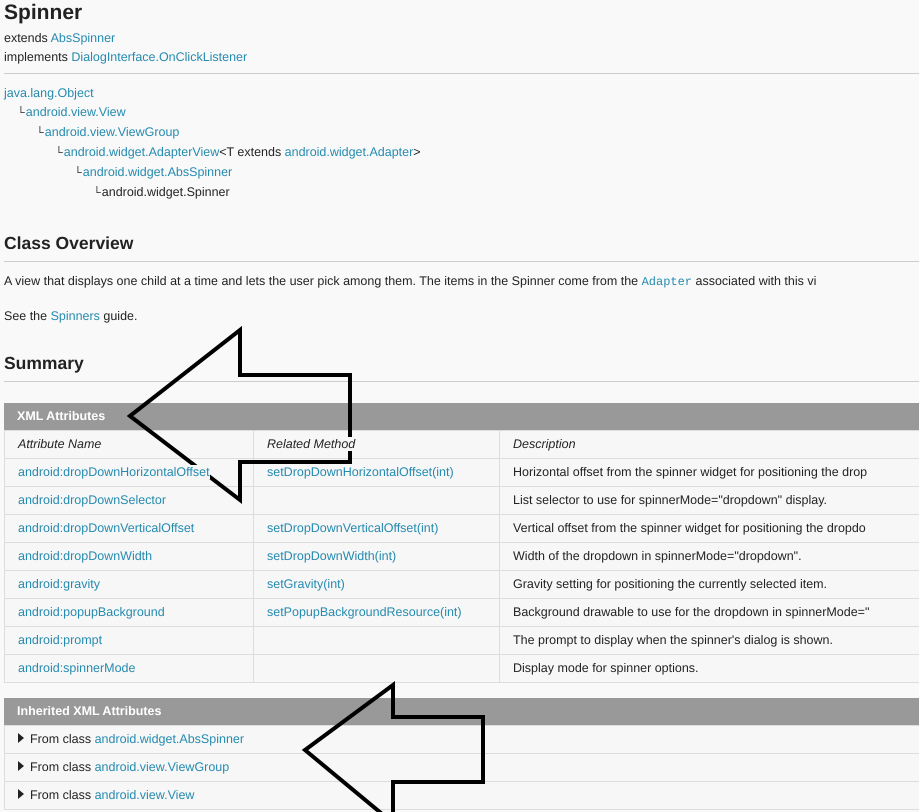 The height and width of the screenshot is (812, 919). What do you see at coordinates (44, 13) in the screenshot?
I see `page-title: Spinner` at bounding box center [44, 13].